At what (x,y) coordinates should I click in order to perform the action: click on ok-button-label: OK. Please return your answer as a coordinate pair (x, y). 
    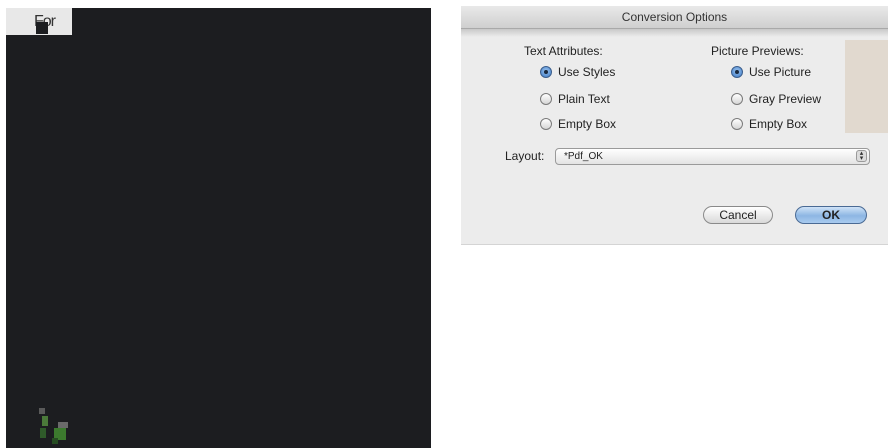
    Looking at the image, I should click on (831, 215).